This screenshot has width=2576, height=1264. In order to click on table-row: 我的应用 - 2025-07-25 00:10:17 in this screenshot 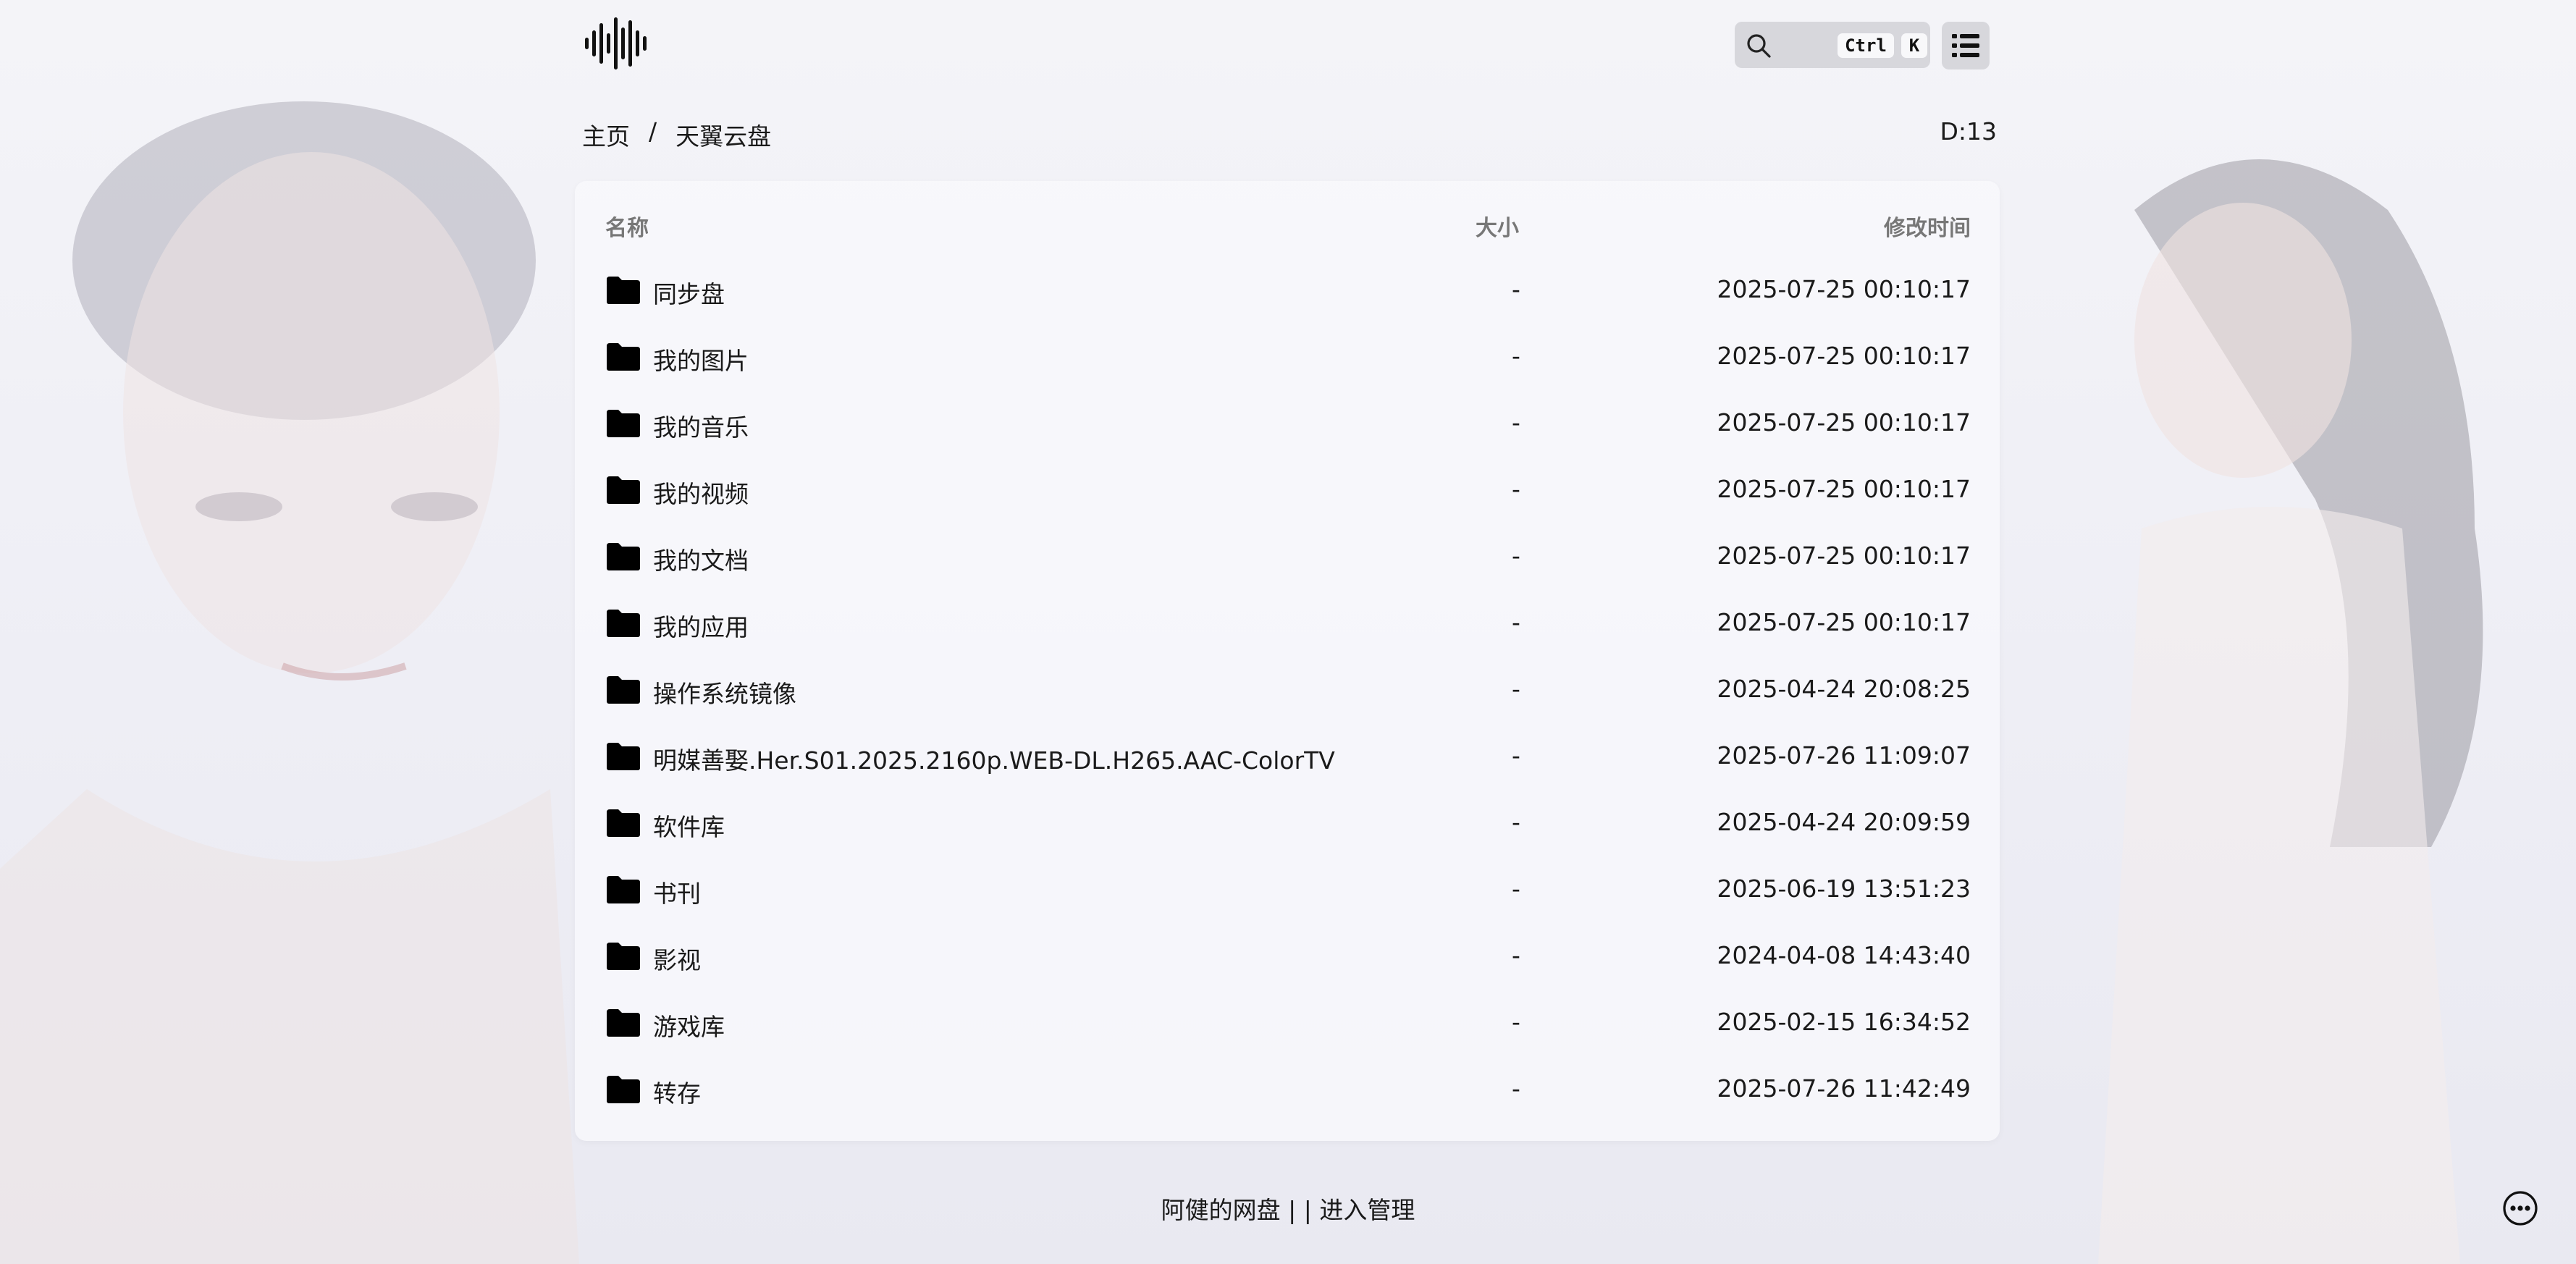, I will do `click(1287, 625)`.